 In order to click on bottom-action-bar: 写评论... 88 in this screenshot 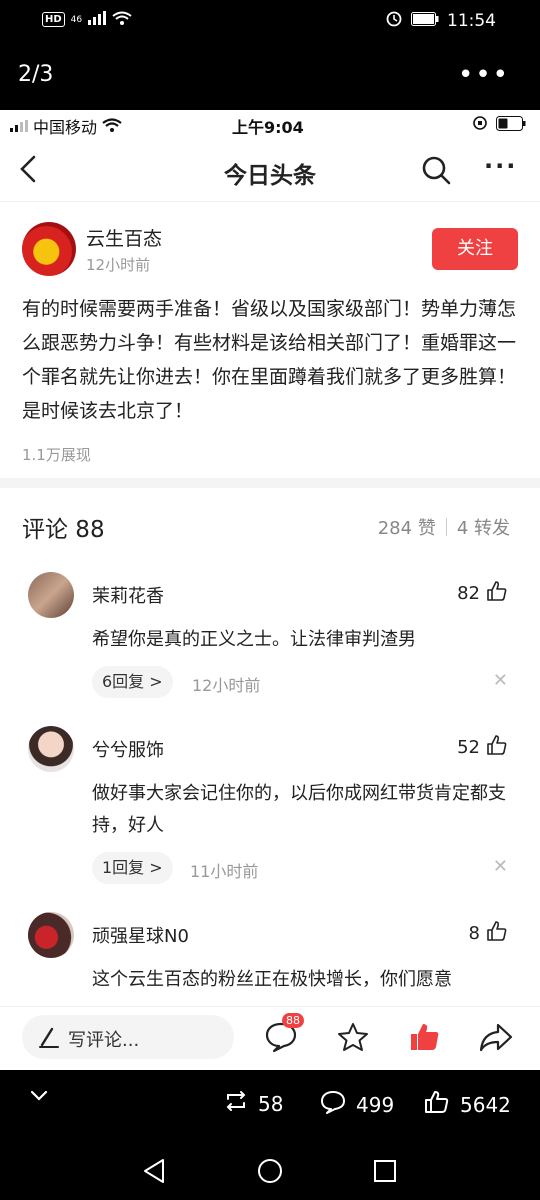, I will do `click(270, 1038)`.